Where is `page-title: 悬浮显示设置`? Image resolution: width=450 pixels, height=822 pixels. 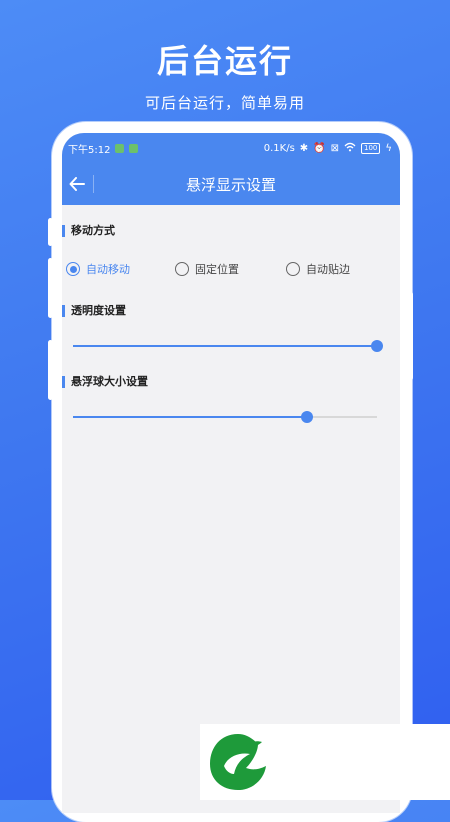
page-title: 悬浮显示设置 is located at coordinates (230, 184).